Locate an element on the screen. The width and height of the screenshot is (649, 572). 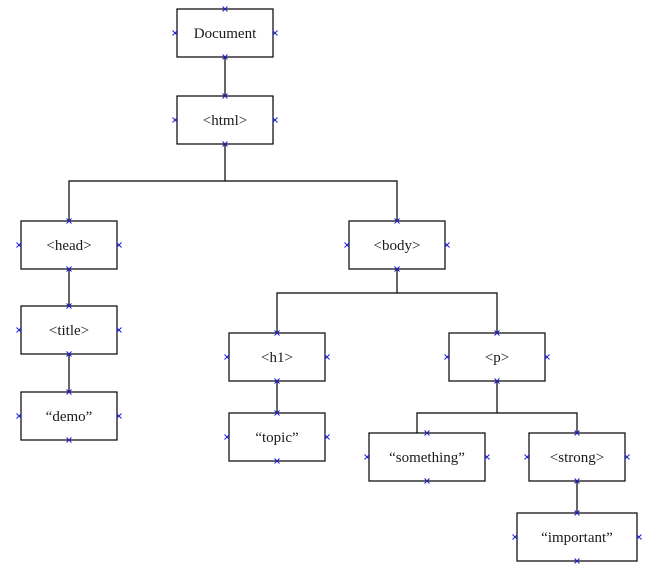
node-title: <title> is located at coordinates (69, 330).